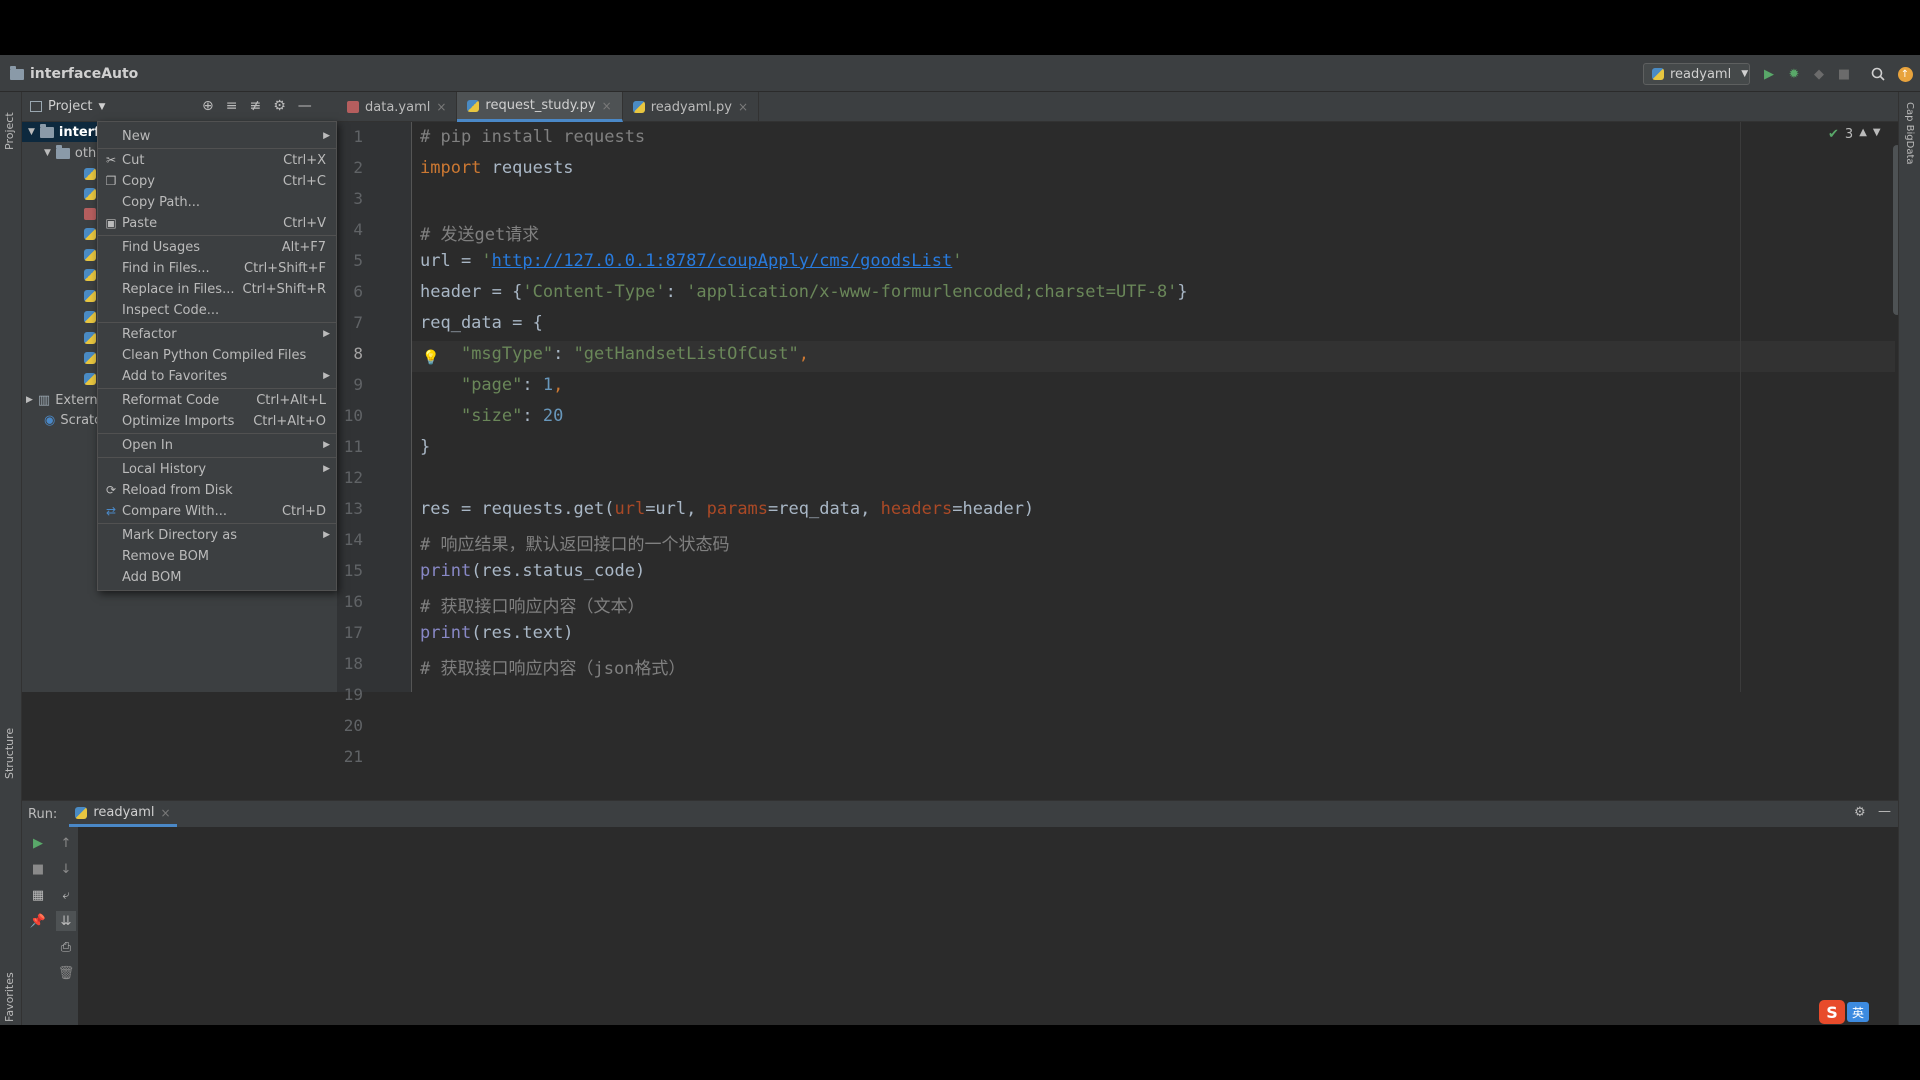 The width and height of the screenshot is (1920, 1080). What do you see at coordinates (123, 814) in the screenshot?
I see `run-tab: readyaml ×` at bounding box center [123, 814].